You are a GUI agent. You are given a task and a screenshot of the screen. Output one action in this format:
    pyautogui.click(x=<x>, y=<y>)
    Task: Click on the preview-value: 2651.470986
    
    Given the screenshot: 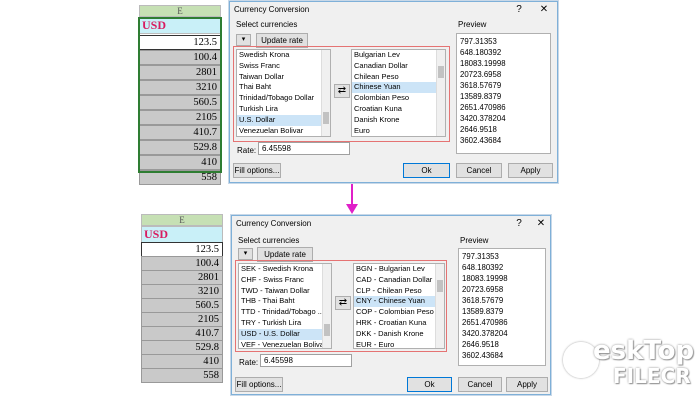 What is the action you would take?
    pyautogui.click(x=485, y=322)
    